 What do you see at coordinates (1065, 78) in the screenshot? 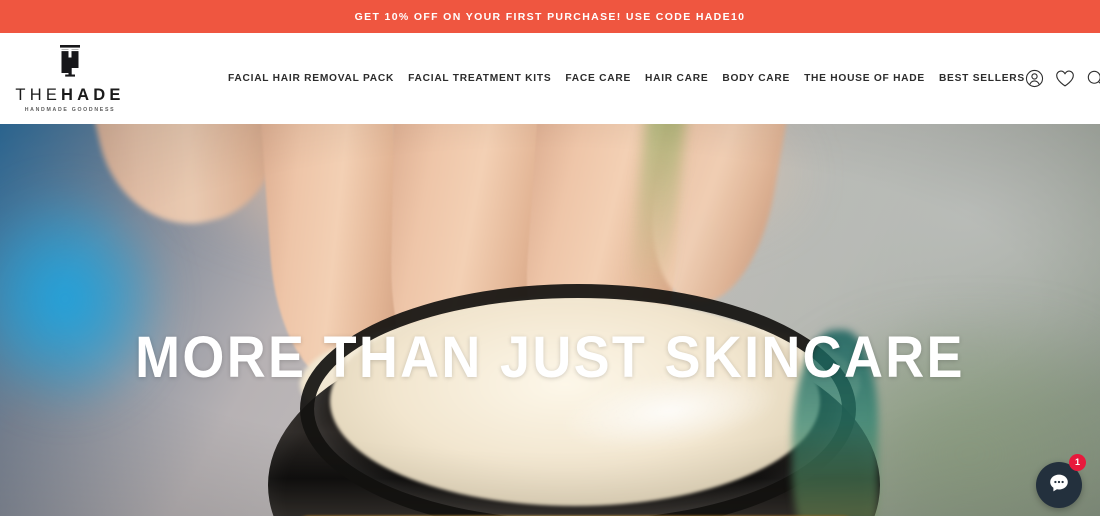
I see `heart-icon` at bounding box center [1065, 78].